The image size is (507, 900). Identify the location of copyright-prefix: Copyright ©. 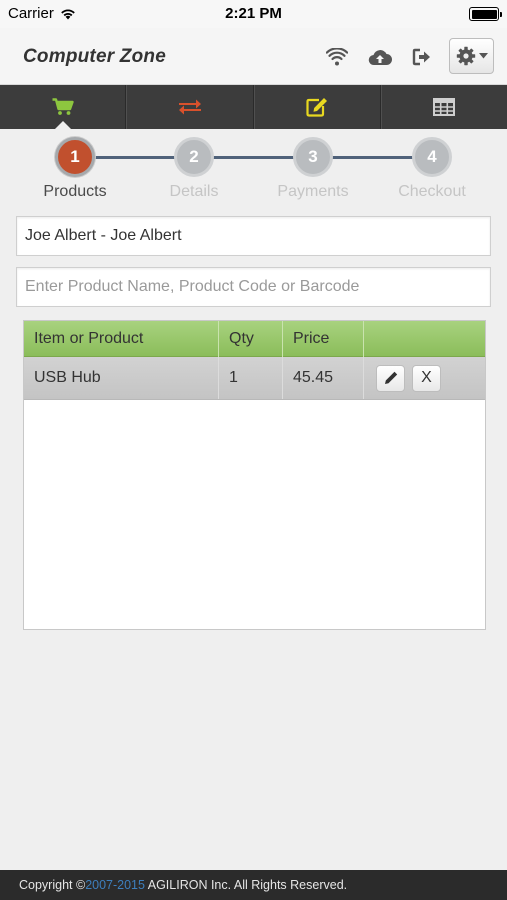
(52, 885).